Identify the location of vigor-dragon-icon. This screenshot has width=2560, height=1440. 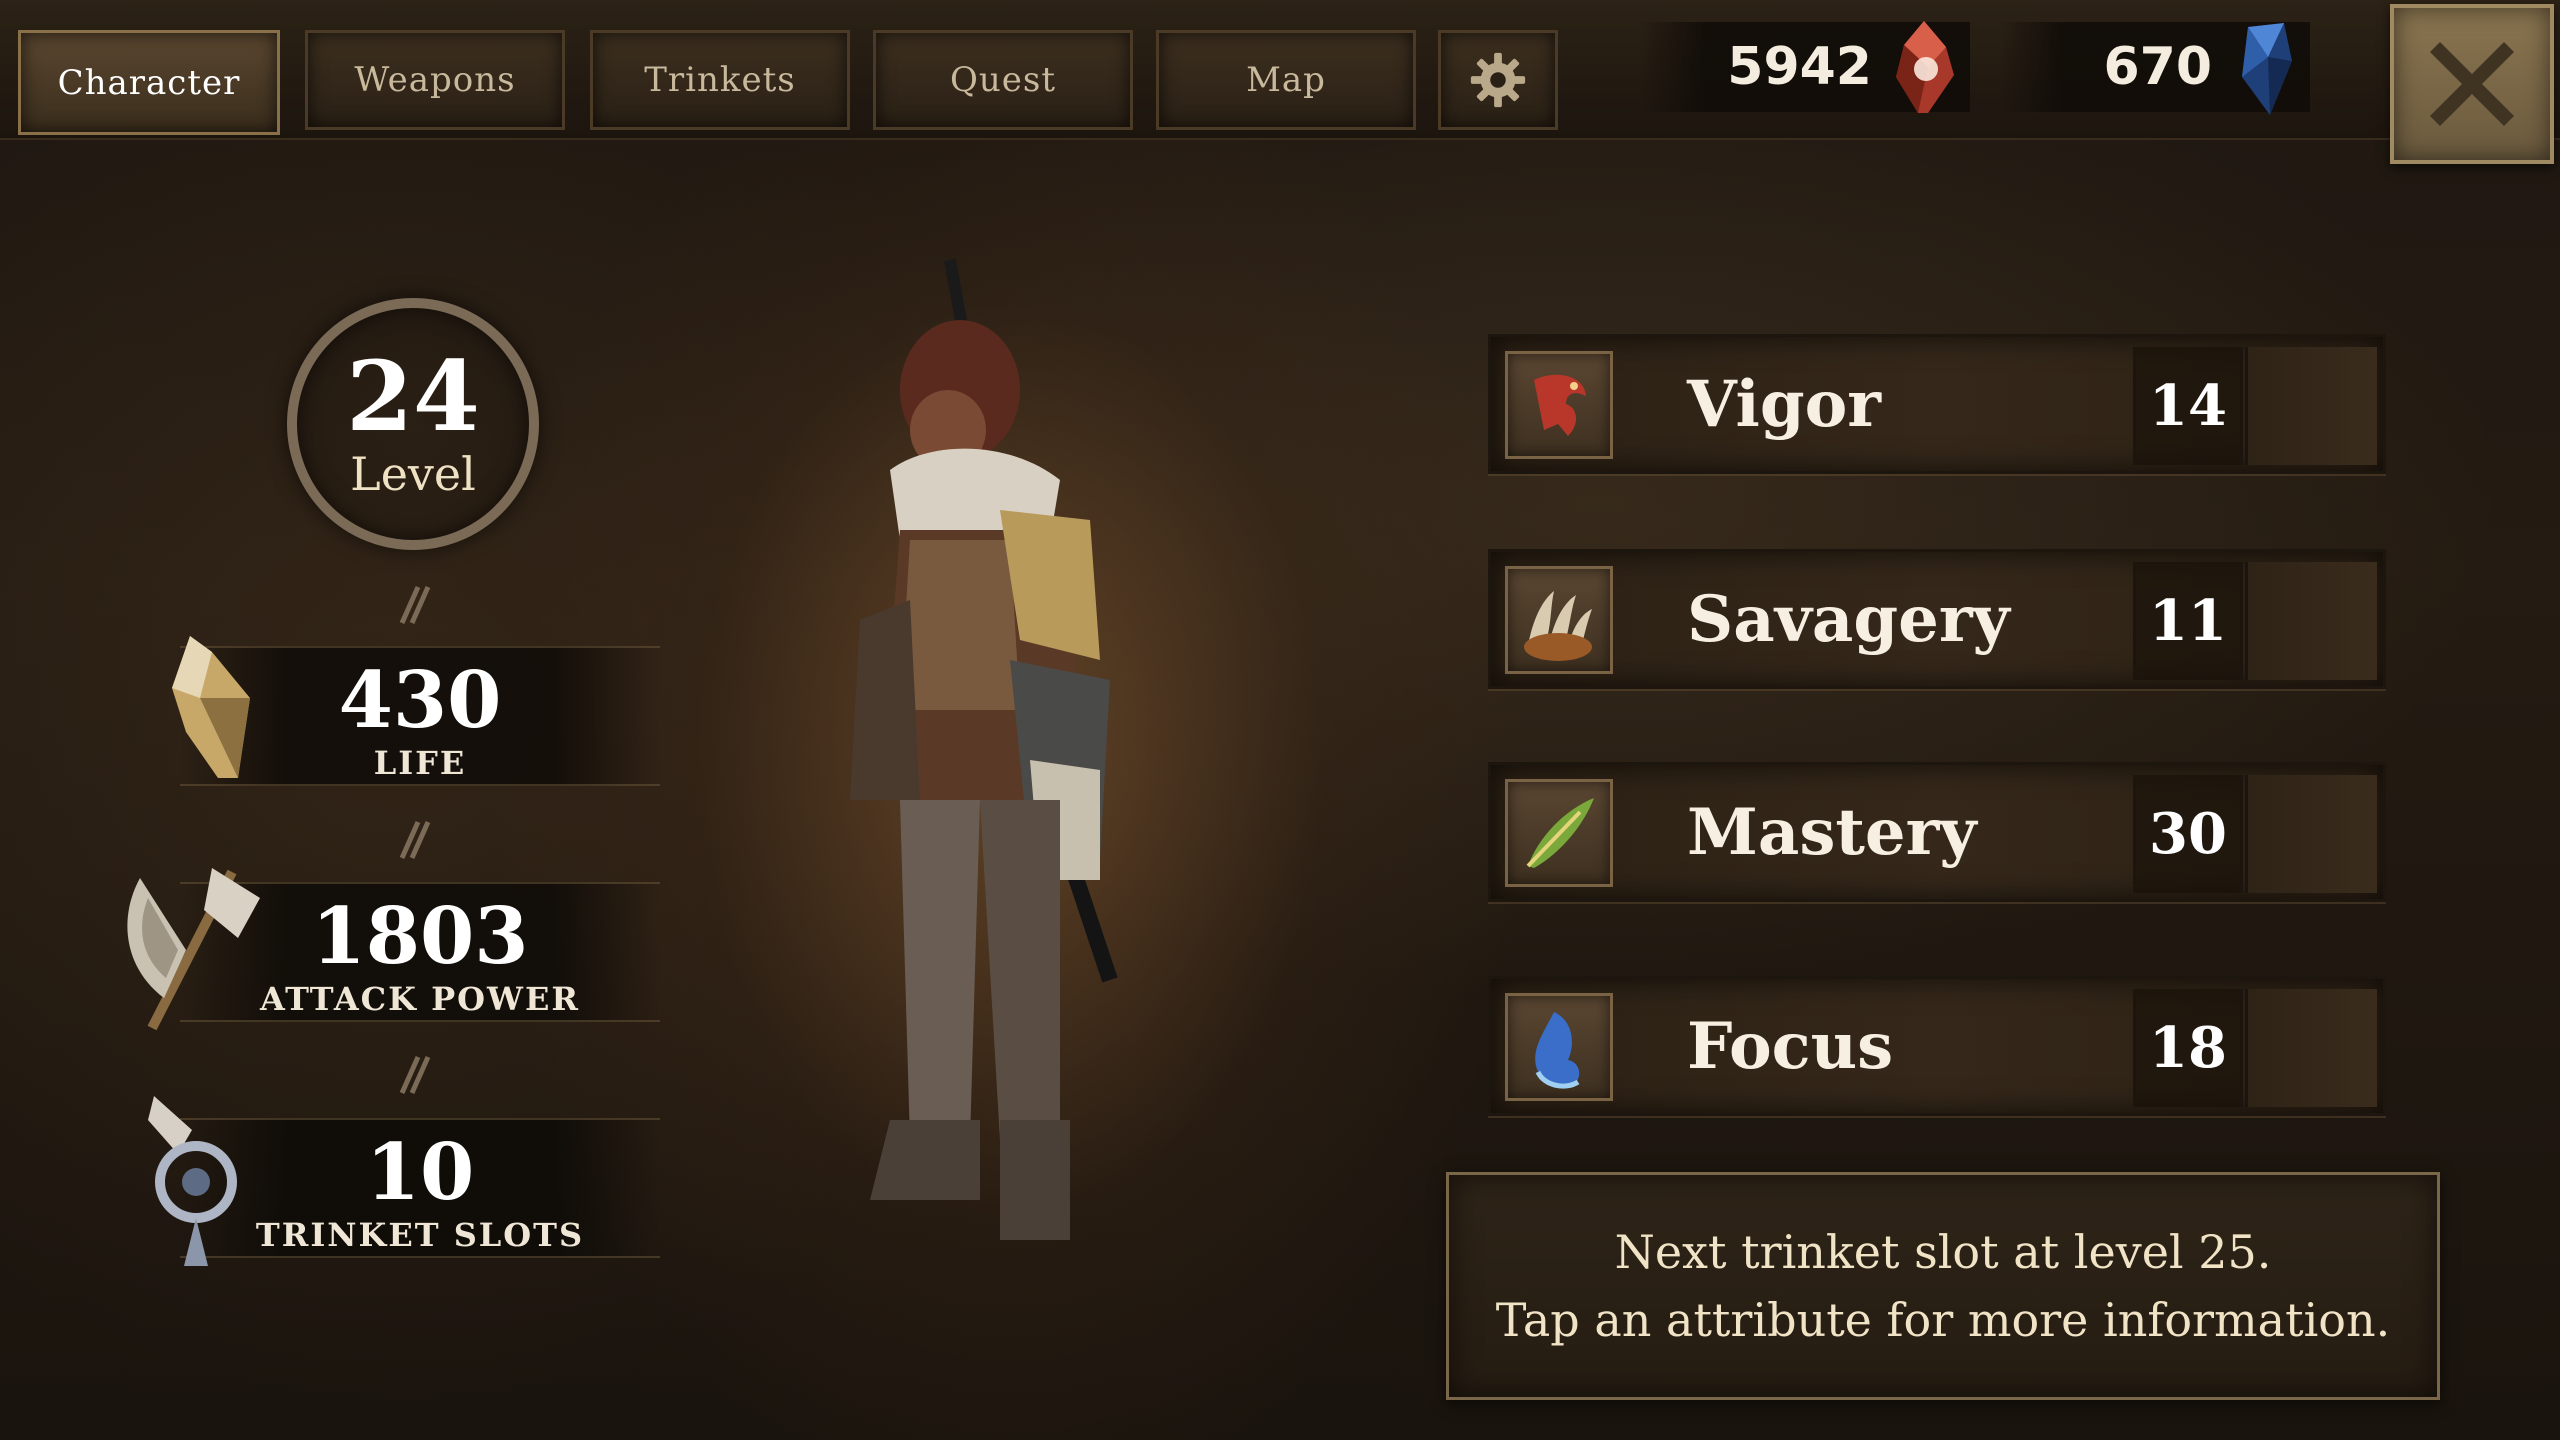
(1560, 405).